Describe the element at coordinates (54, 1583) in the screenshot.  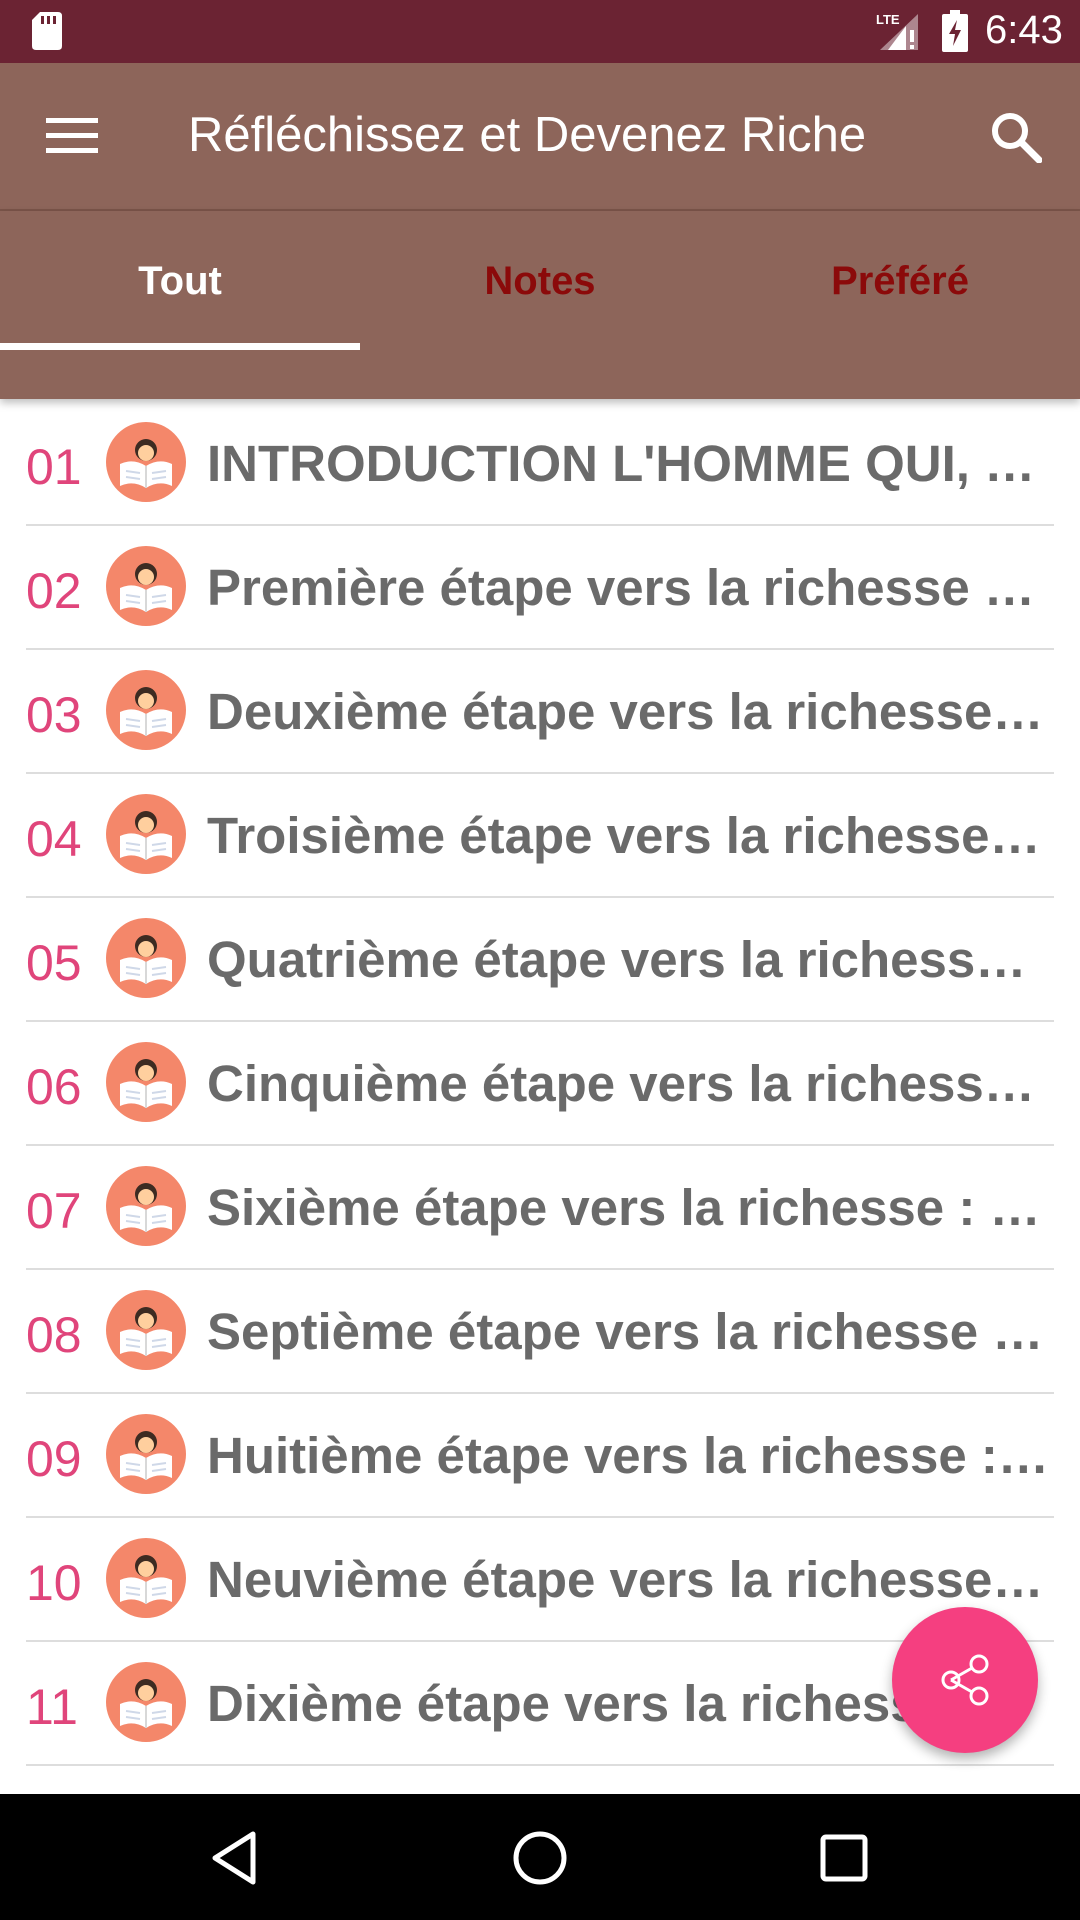
I see `chapter-number: 10` at that location.